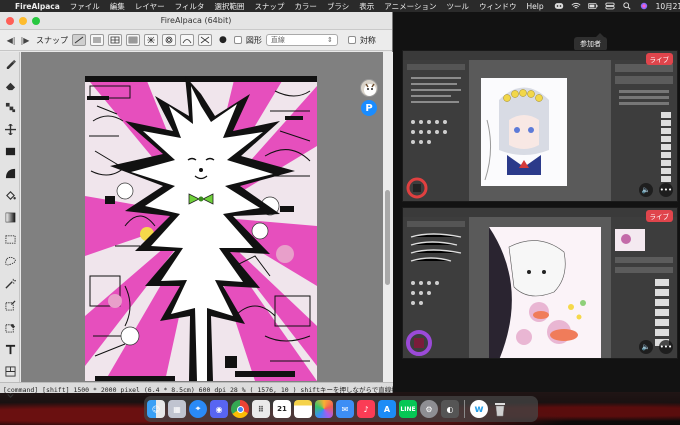 This screenshot has height=425, width=680. I want to click on next-arrow-icon: |▶, so click(25, 40).